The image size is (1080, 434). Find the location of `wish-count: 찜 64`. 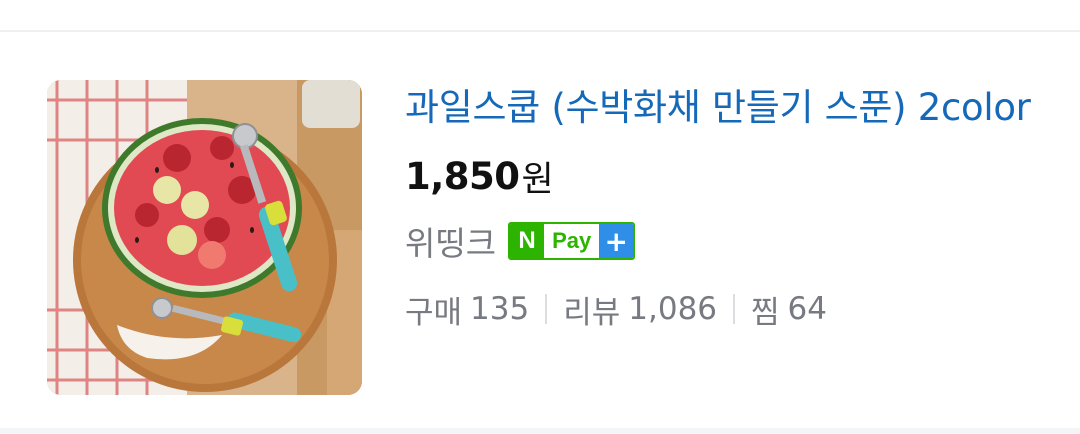

wish-count: 찜 64 is located at coordinates (789, 309).